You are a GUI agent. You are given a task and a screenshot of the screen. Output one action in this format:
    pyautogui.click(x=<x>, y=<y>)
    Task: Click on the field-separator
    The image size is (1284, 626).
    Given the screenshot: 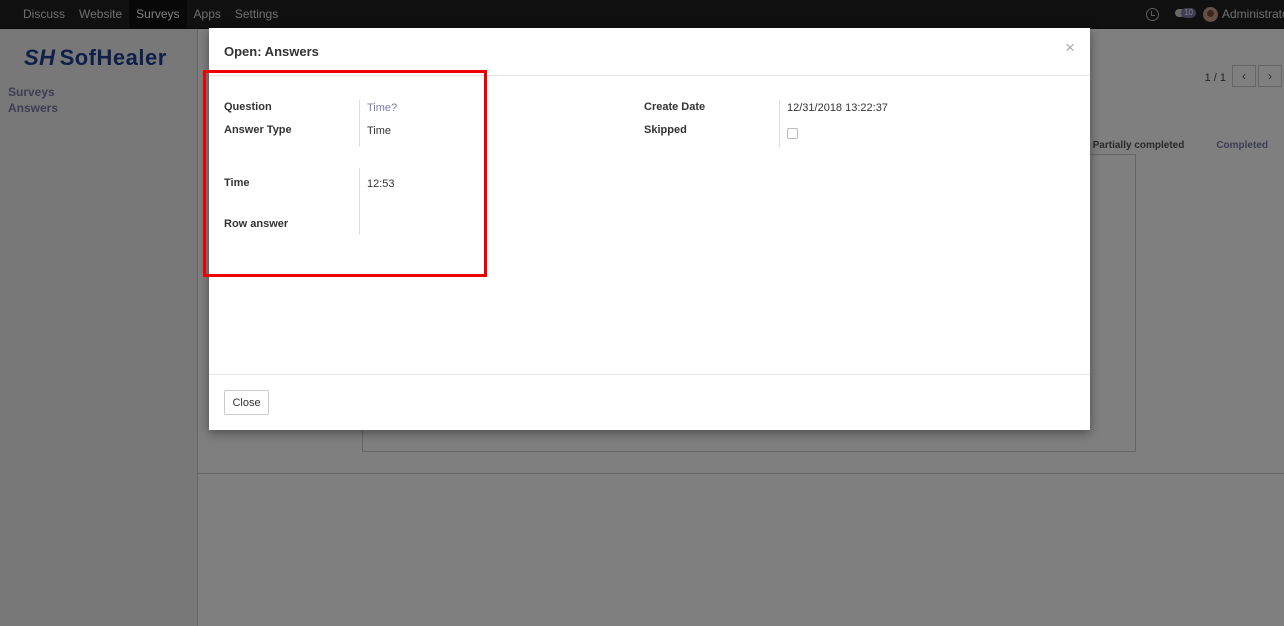 What is the action you would take?
    pyautogui.click(x=779, y=123)
    